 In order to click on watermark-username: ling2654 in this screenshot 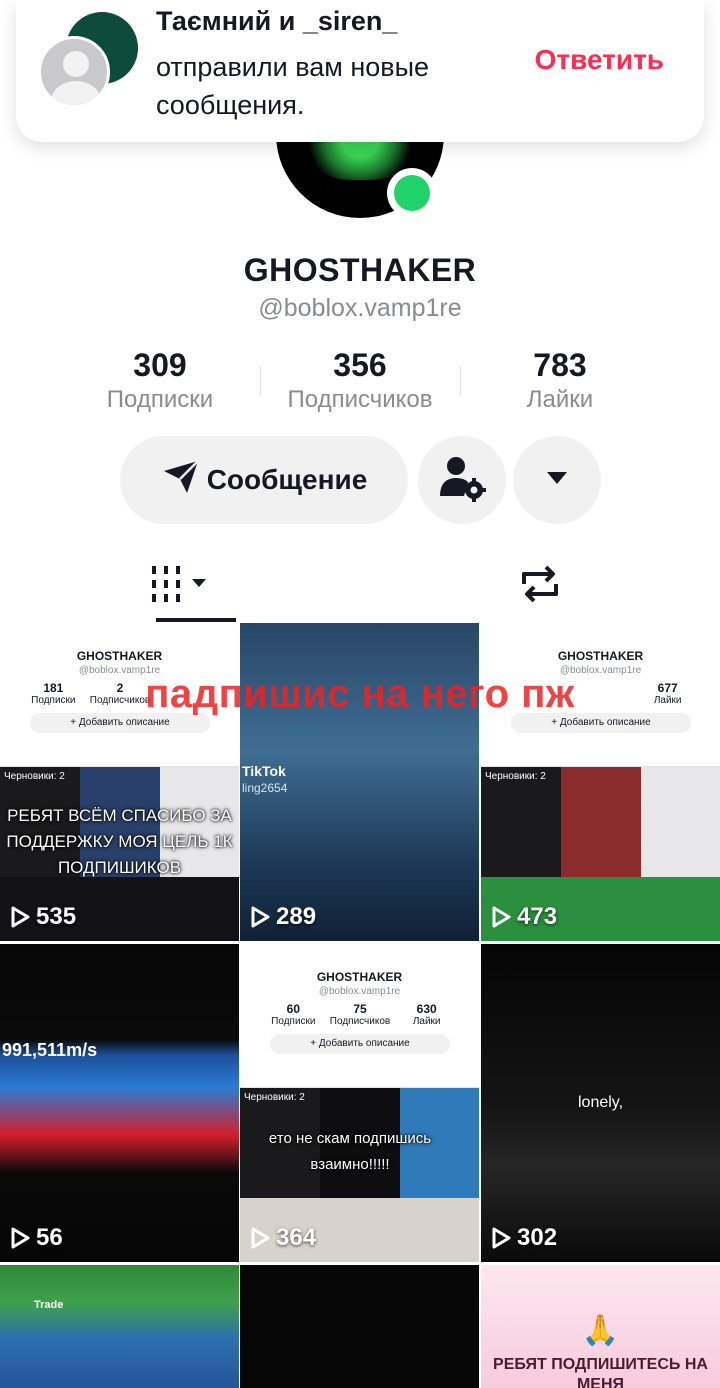, I will do `click(265, 788)`.